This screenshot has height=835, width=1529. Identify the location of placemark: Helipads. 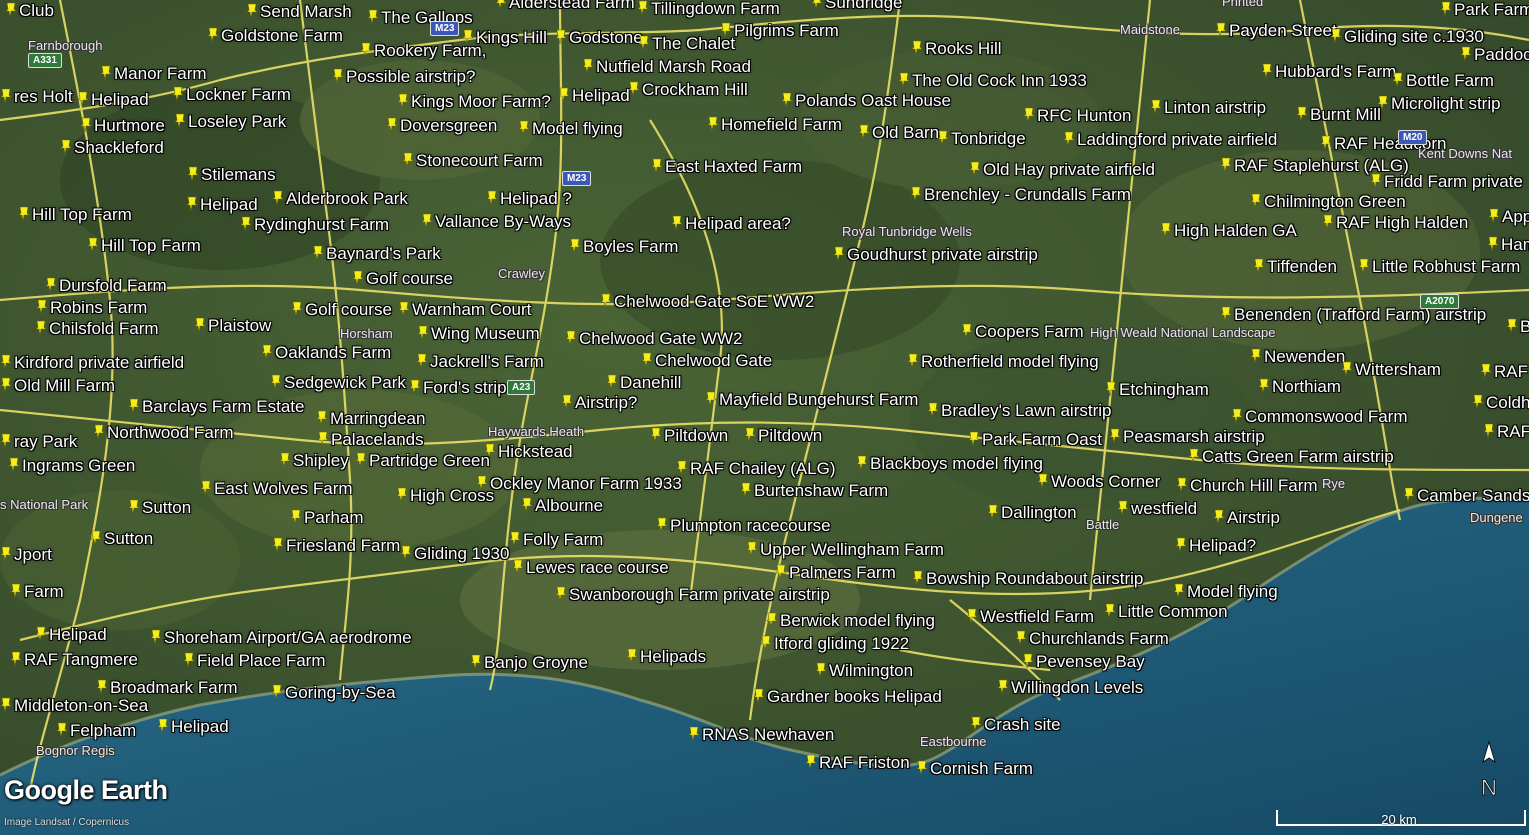
(666, 657).